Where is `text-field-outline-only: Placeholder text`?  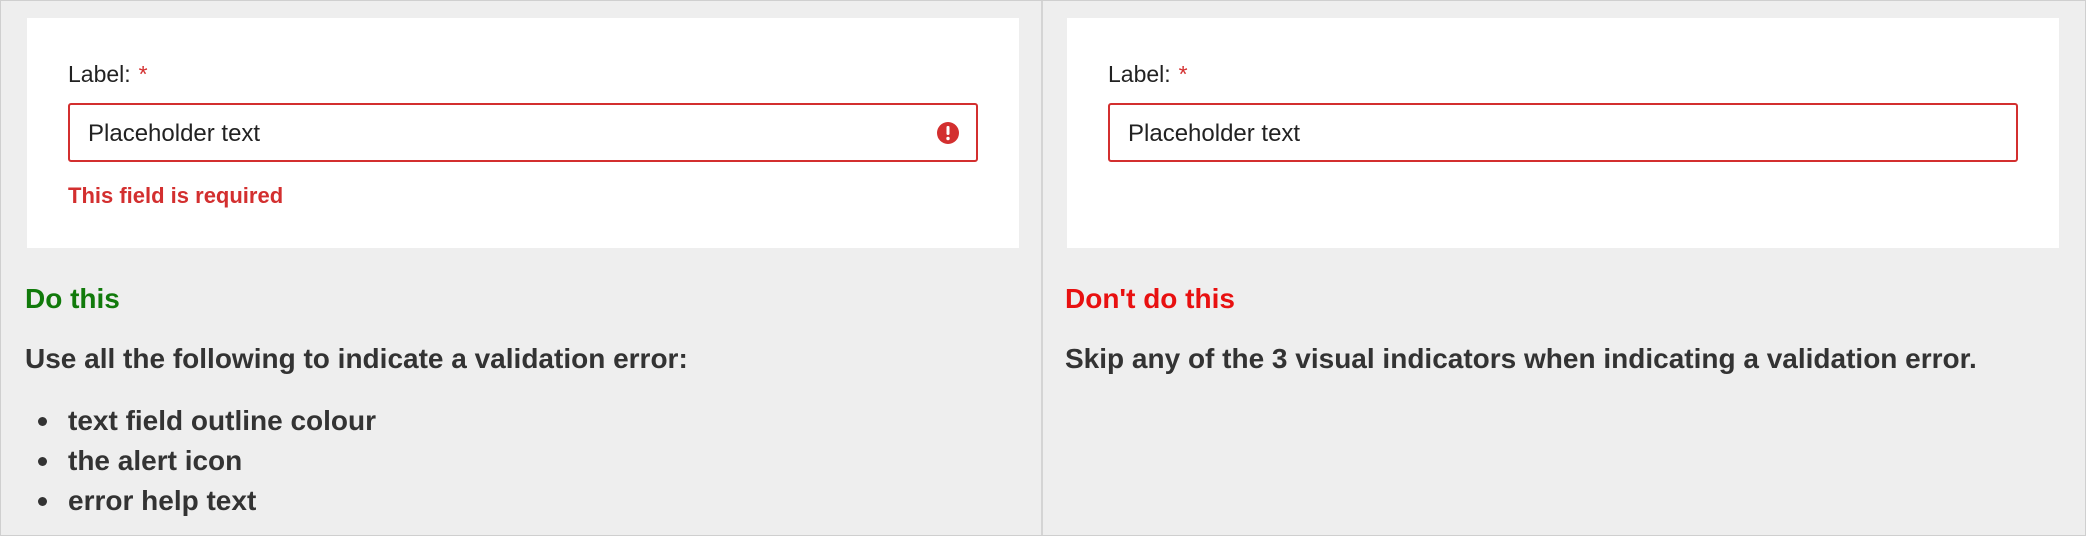 text-field-outline-only: Placeholder text is located at coordinates (1563, 132).